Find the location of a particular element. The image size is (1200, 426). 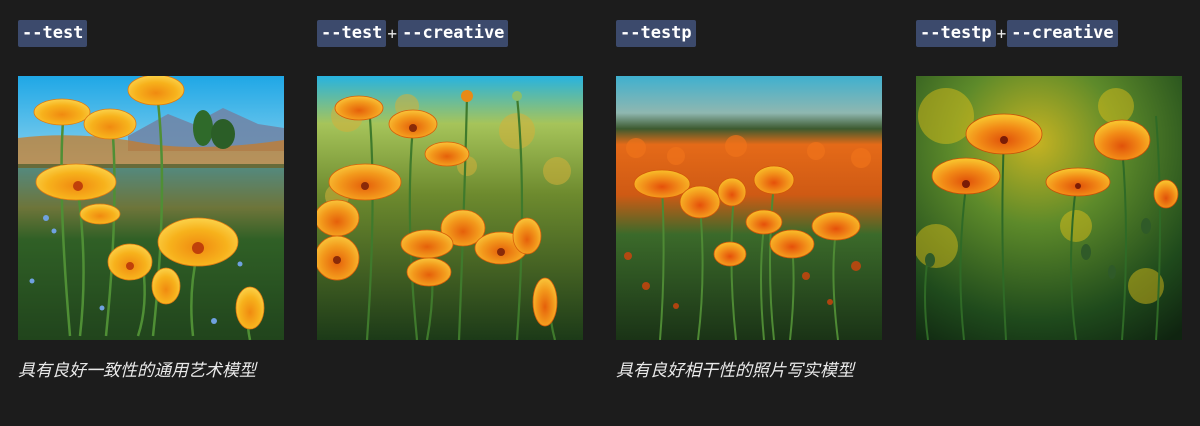

parameter-tags: --testp + --creative is located at coordinates (1017, 33).